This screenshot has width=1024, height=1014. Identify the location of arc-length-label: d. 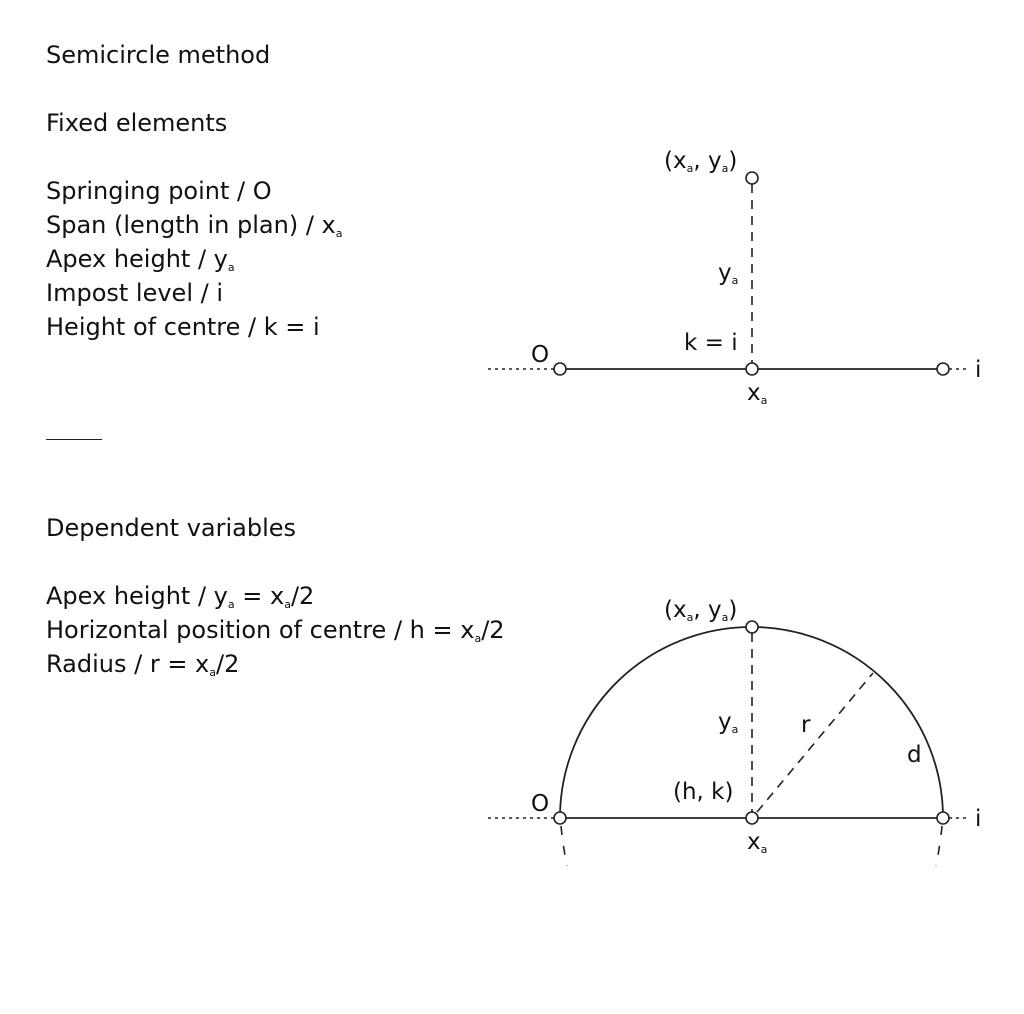
(914, 755).